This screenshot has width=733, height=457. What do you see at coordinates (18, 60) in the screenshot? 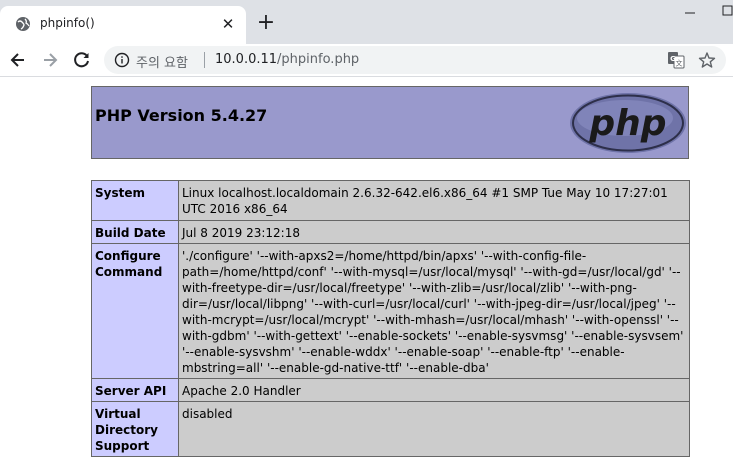
I see `back-arrow-icon` at bounding box center [18, 60].